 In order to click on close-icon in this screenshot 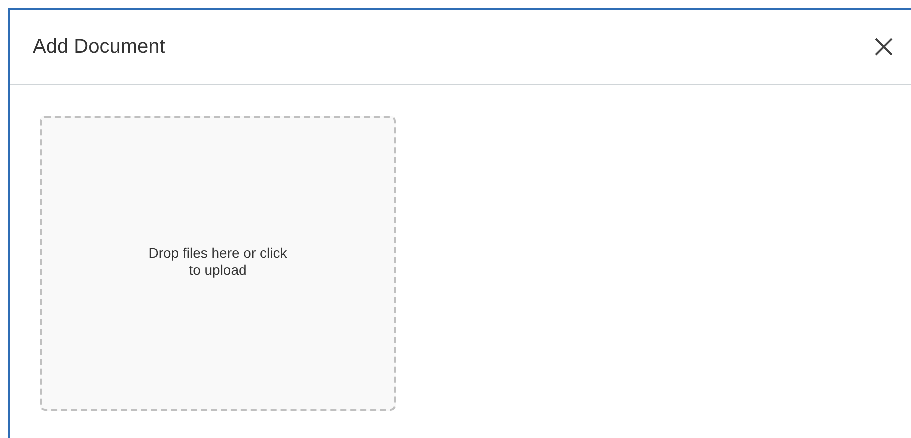, I will do `click(884, 47)`.